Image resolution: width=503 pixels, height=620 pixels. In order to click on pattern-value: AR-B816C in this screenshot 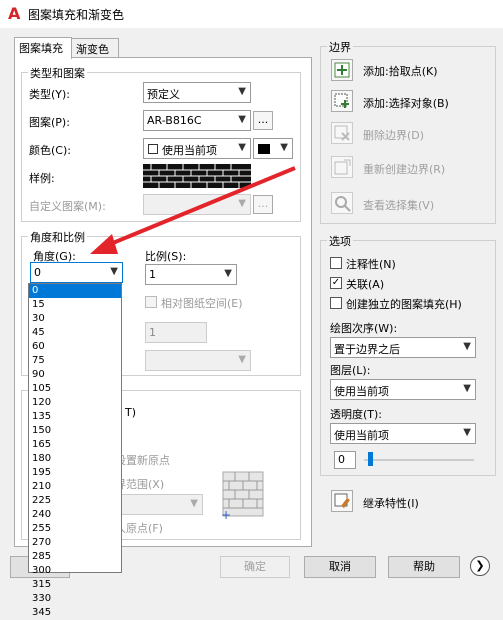, I will do `click(174, 120)`.